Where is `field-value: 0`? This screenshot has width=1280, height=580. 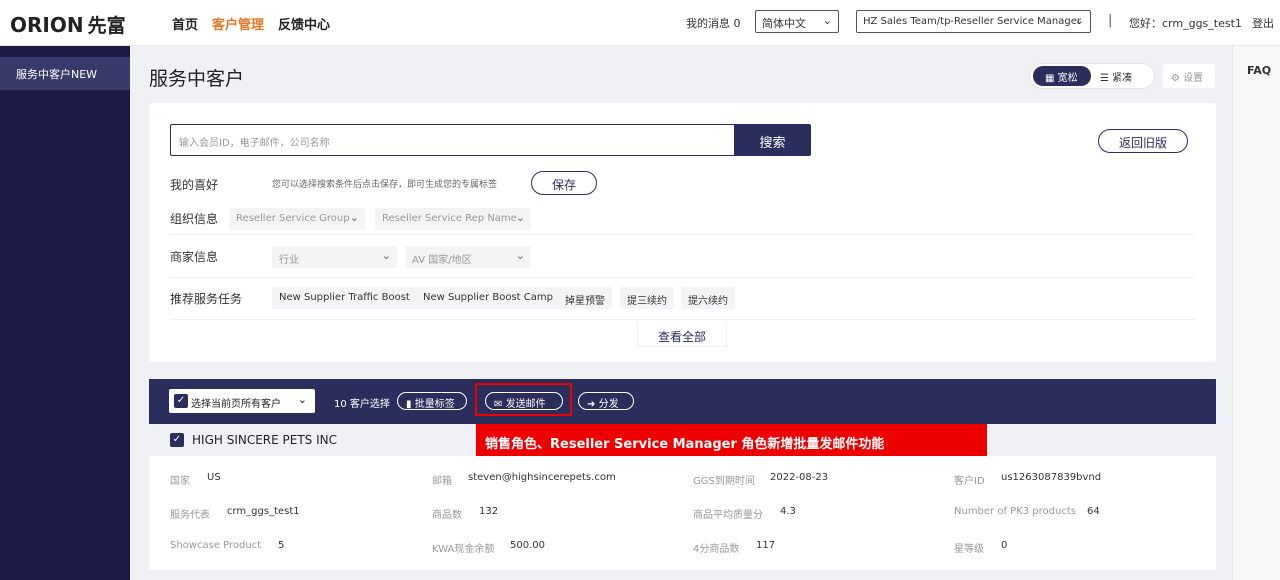 field-value: 0 is located at coordinates (1004, 545).